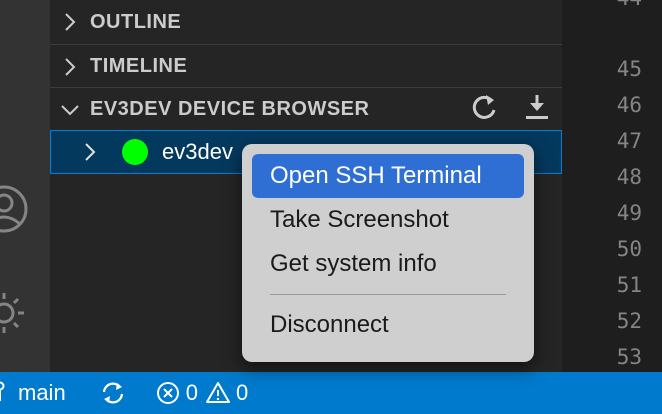 Image resolution: width=662 pixels, height=414 pixels. Describe the element at coordinates (629, 213) in the screenshot. I see `line-number: 49` at that location.